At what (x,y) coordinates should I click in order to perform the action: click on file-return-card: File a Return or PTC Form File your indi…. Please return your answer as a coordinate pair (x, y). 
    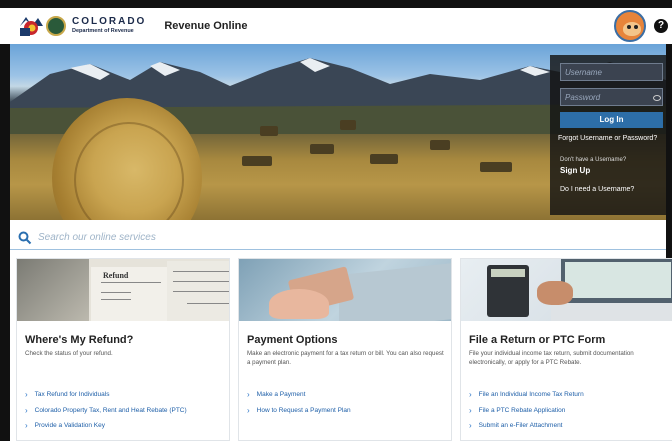
    Looking at the image, I should click on (566, 349).